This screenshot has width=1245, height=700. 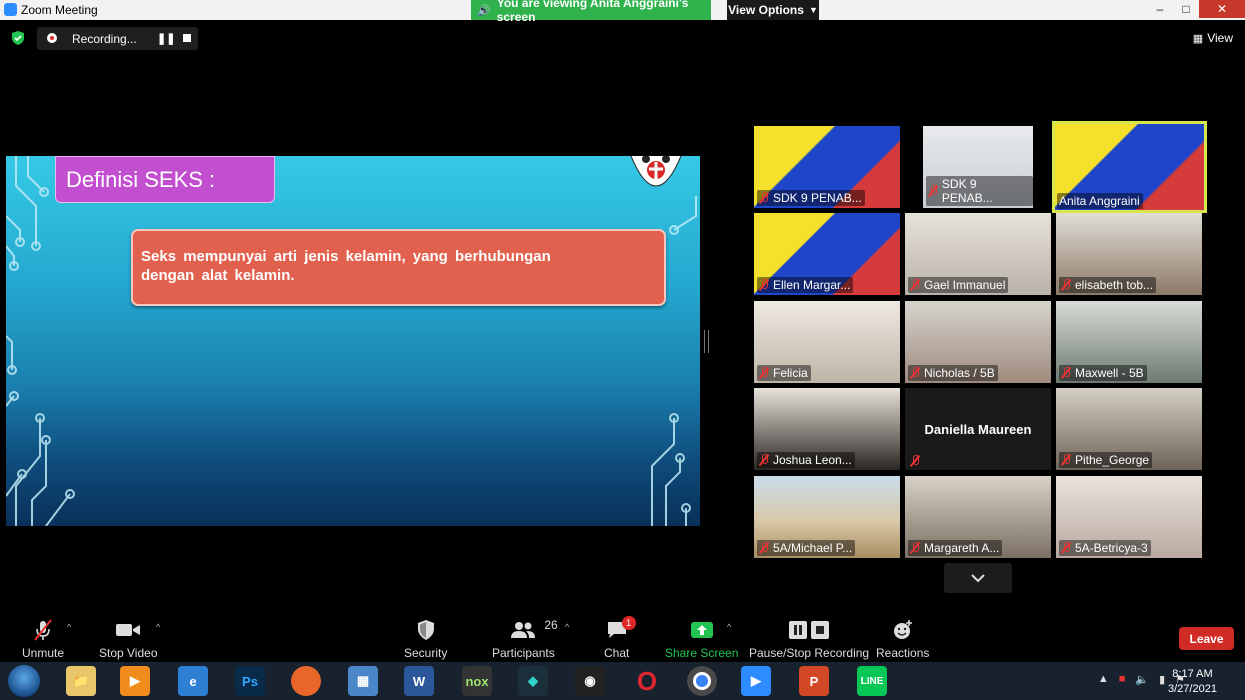 What do you see at coordinates (1129, 342) in the screenshot?
I see `participant-tile: Maxwell - 5B` at bounding box center [1129, 342].